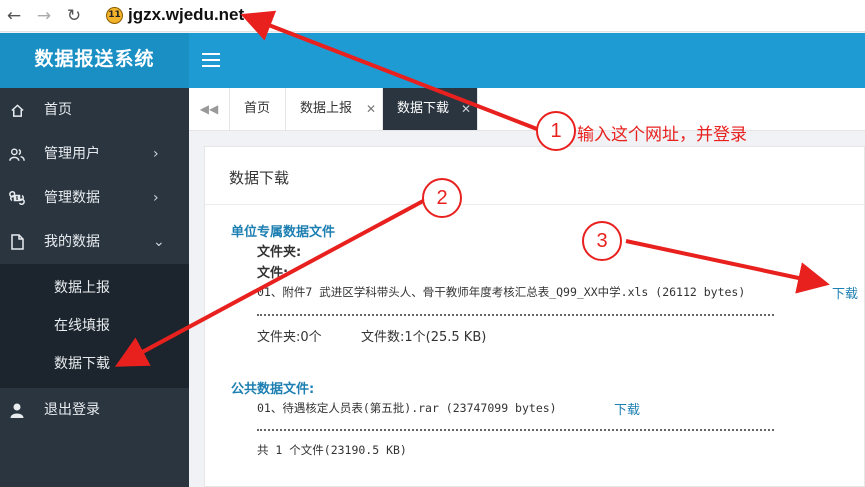  I want to click on sidebar-item-home: 首页, so click(94, 110).